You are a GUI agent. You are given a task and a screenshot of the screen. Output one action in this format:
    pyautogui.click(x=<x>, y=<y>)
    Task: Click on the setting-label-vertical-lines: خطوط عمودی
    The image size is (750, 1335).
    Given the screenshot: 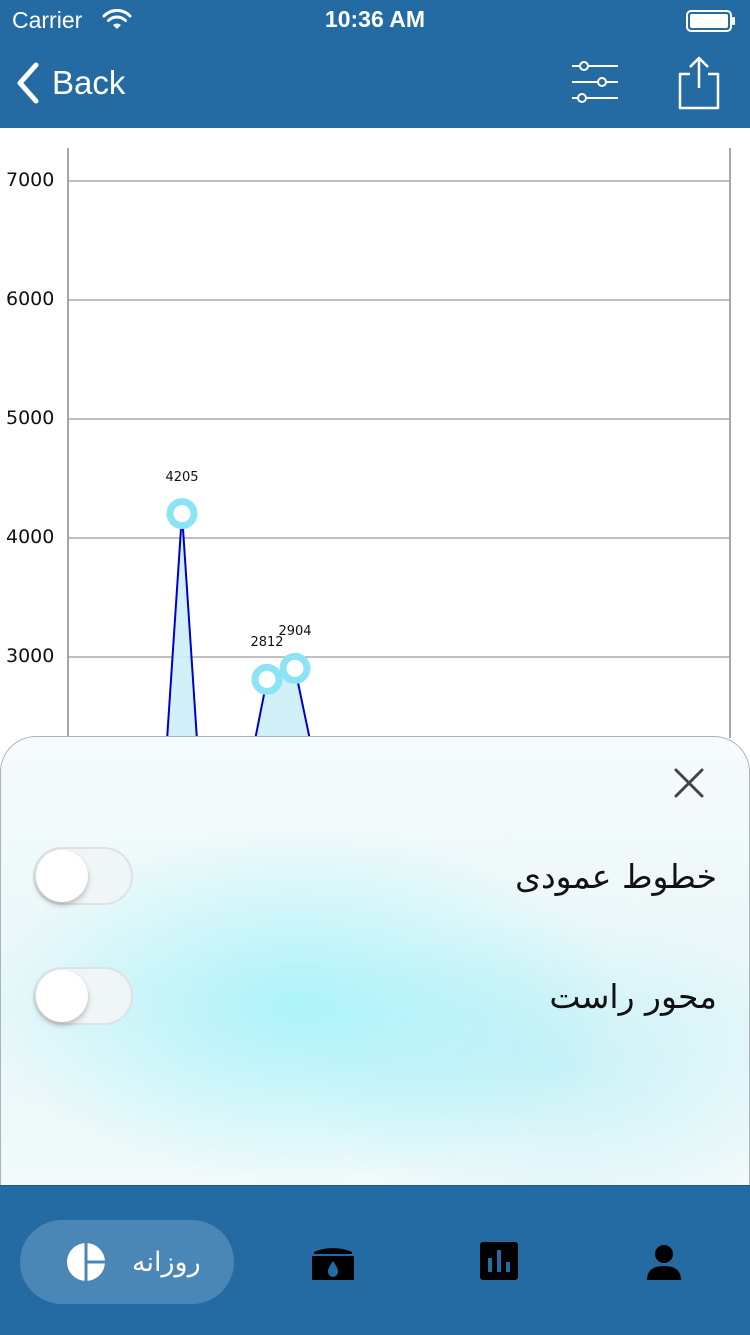 What is the action you would take?
    pyautogui.click(x=616, y=876)
    